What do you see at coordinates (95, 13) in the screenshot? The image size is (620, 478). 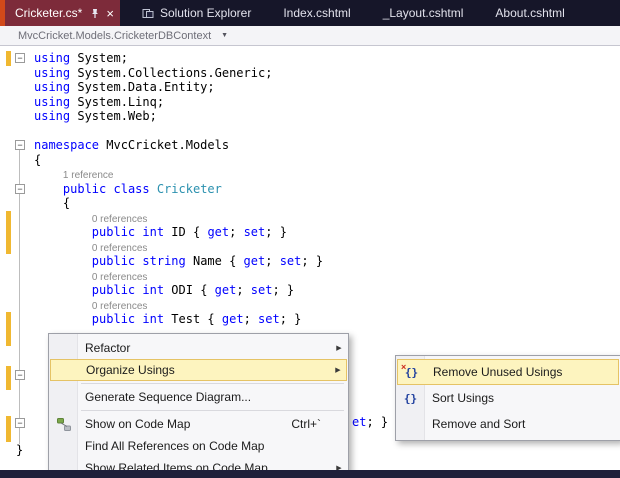 I see `pin-icon` at bounding box center [95, 13].